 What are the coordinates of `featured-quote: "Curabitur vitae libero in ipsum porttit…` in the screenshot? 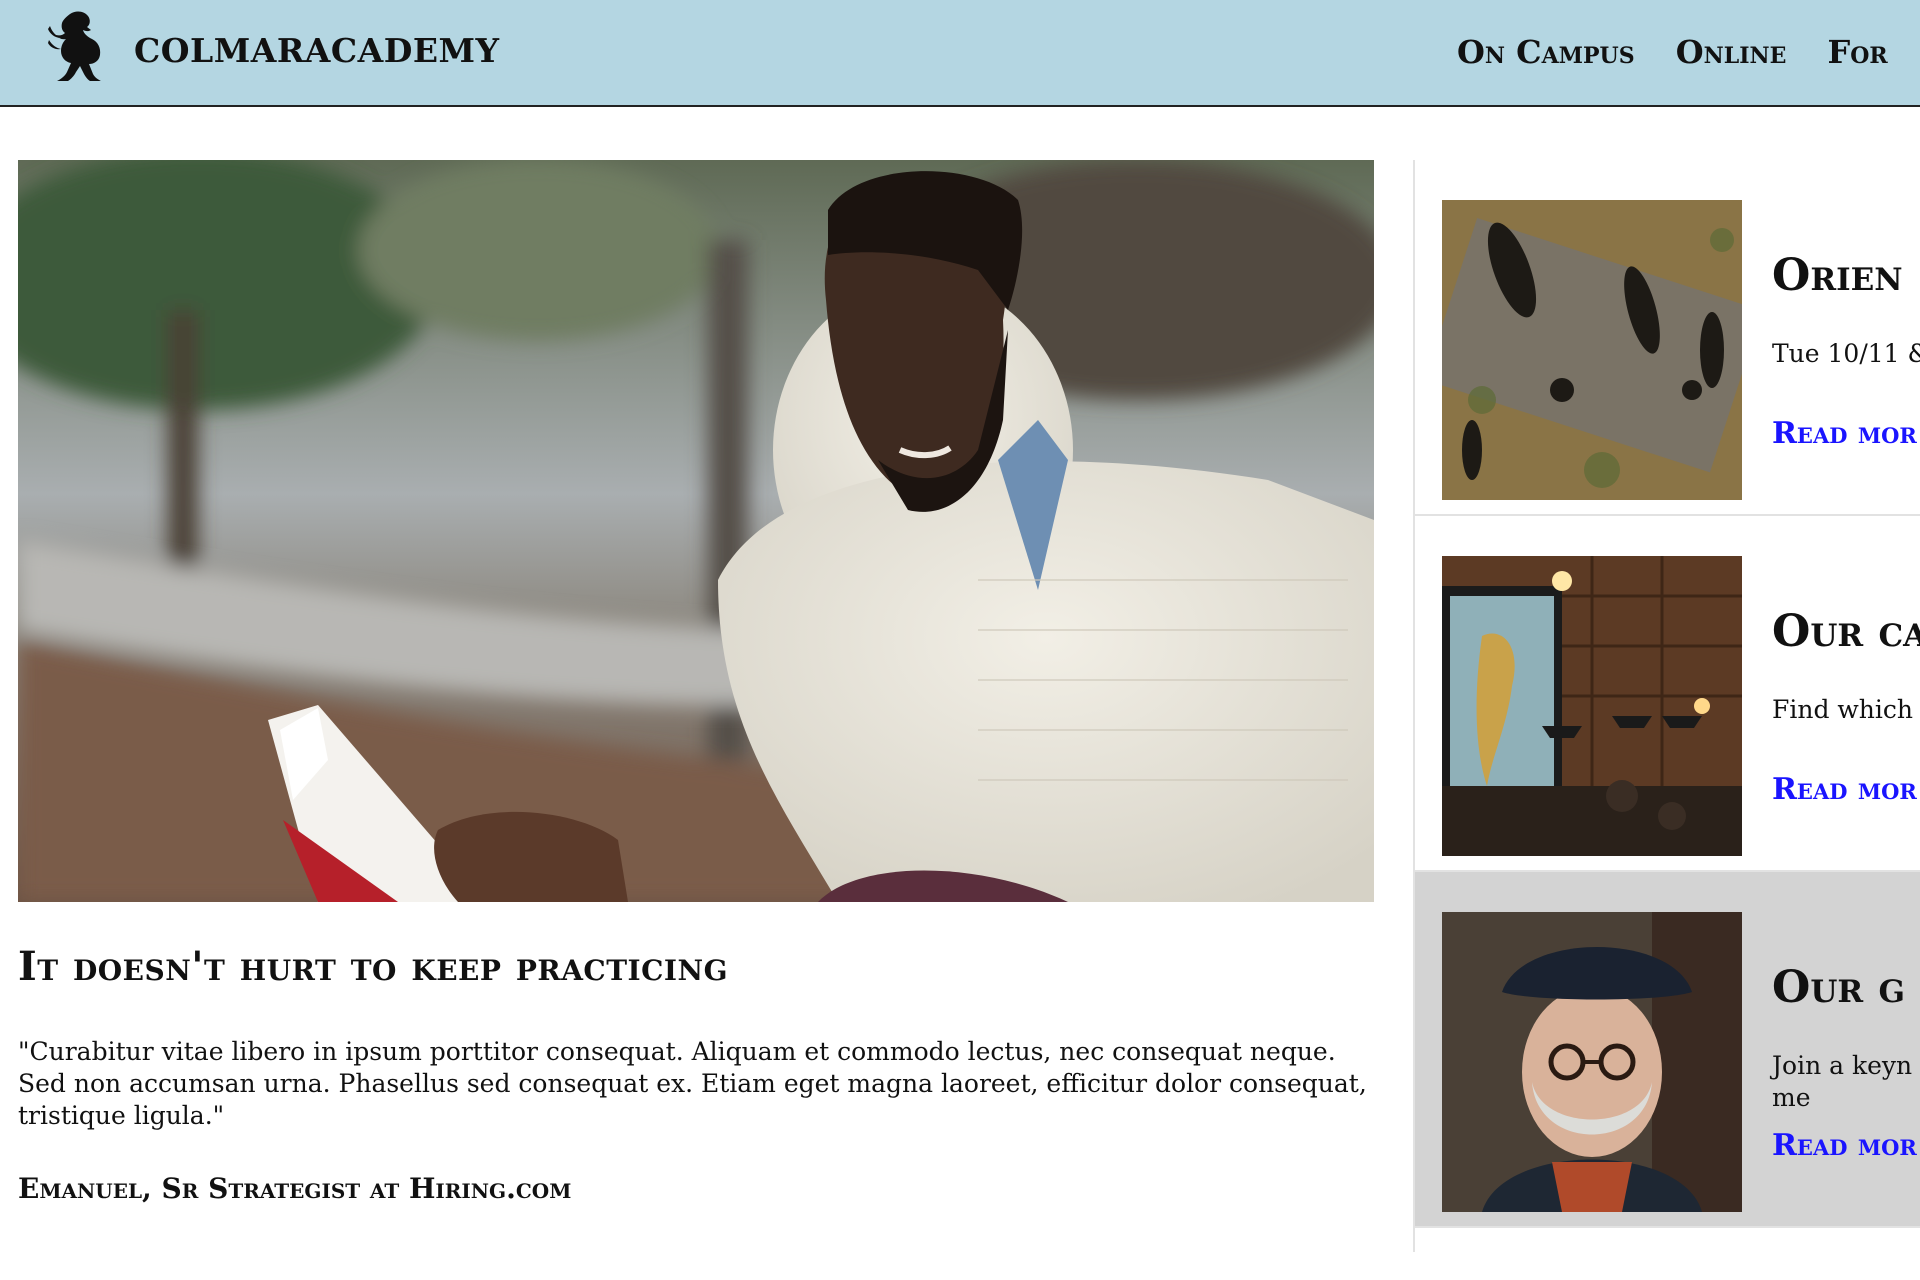 It's located at (692, 1083).